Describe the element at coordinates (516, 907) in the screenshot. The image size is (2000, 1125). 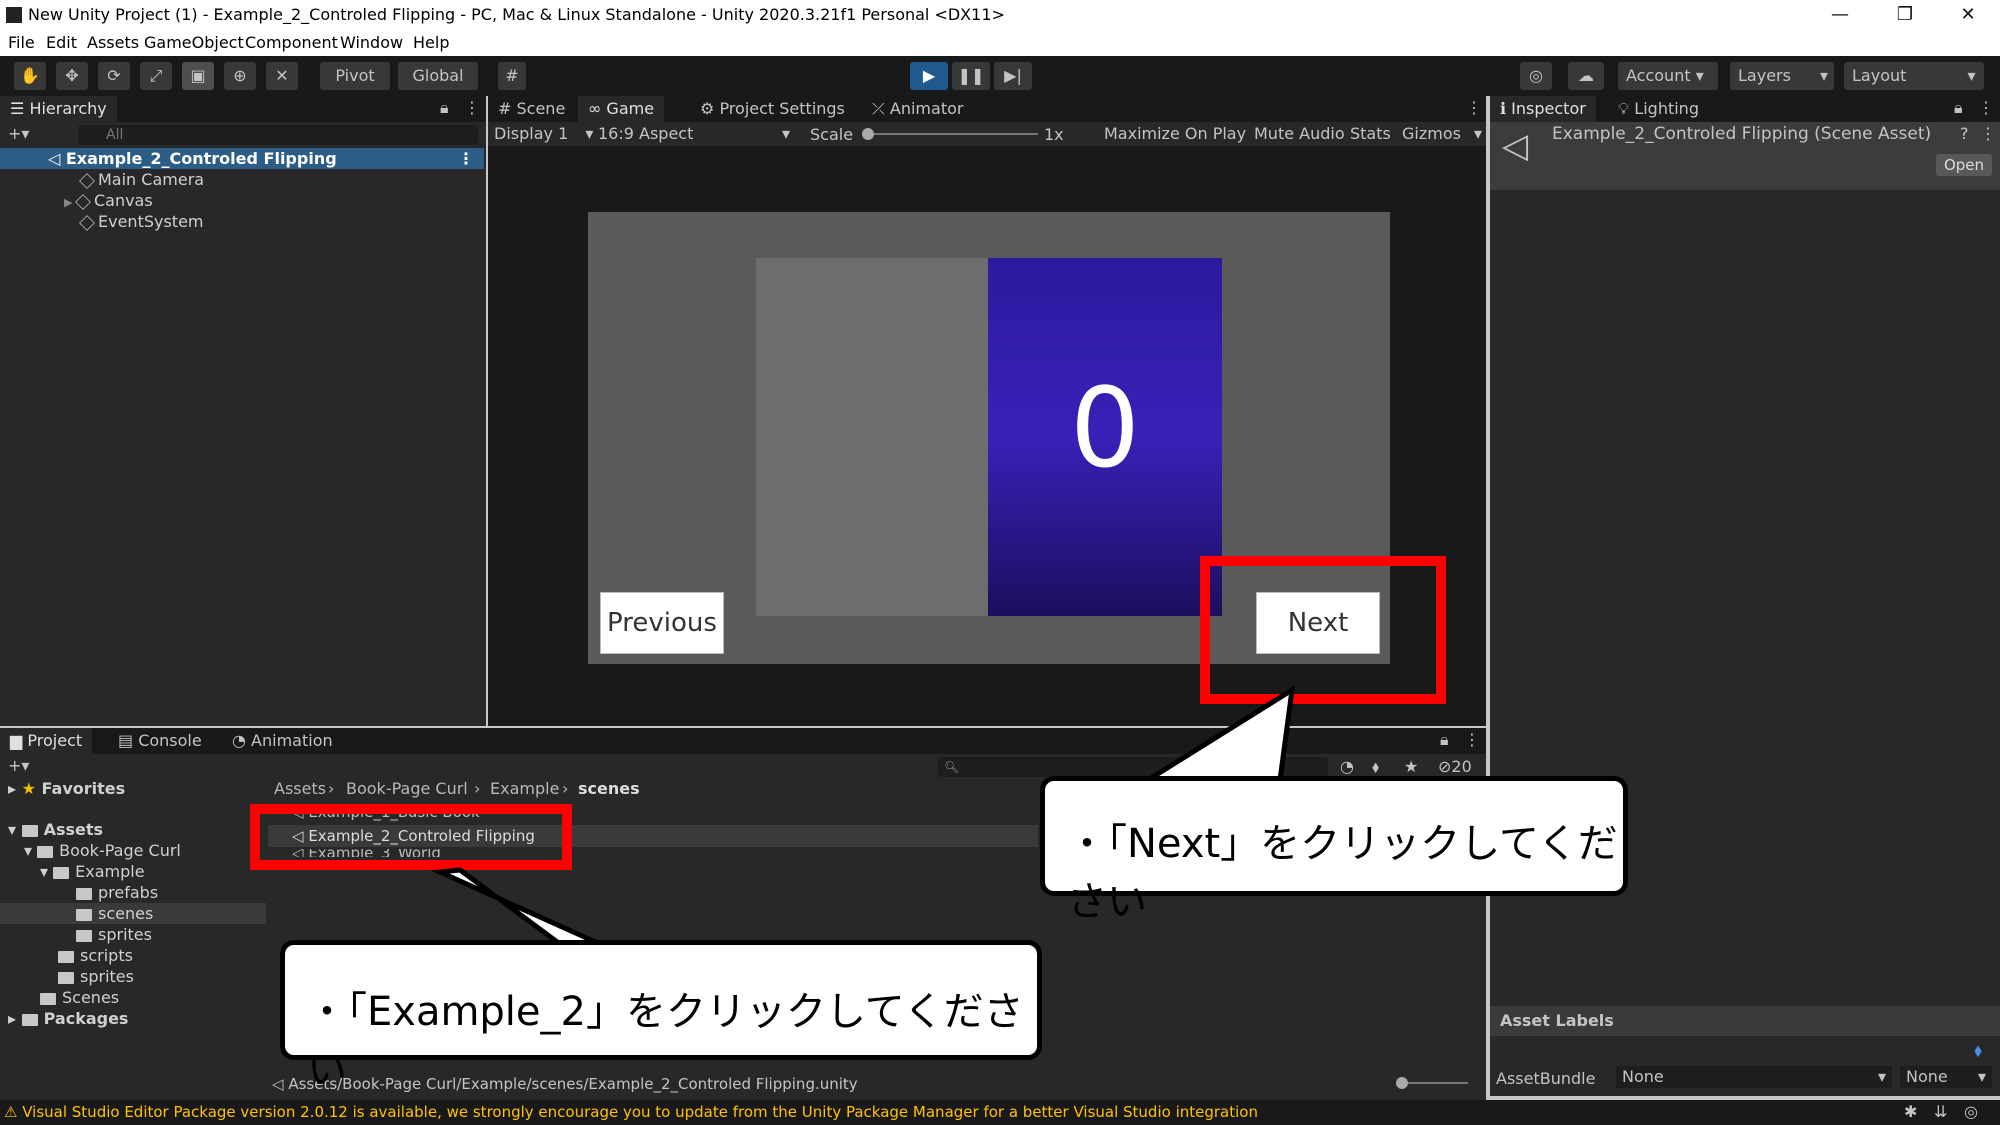
I see `callout-example-pointer` at that location.